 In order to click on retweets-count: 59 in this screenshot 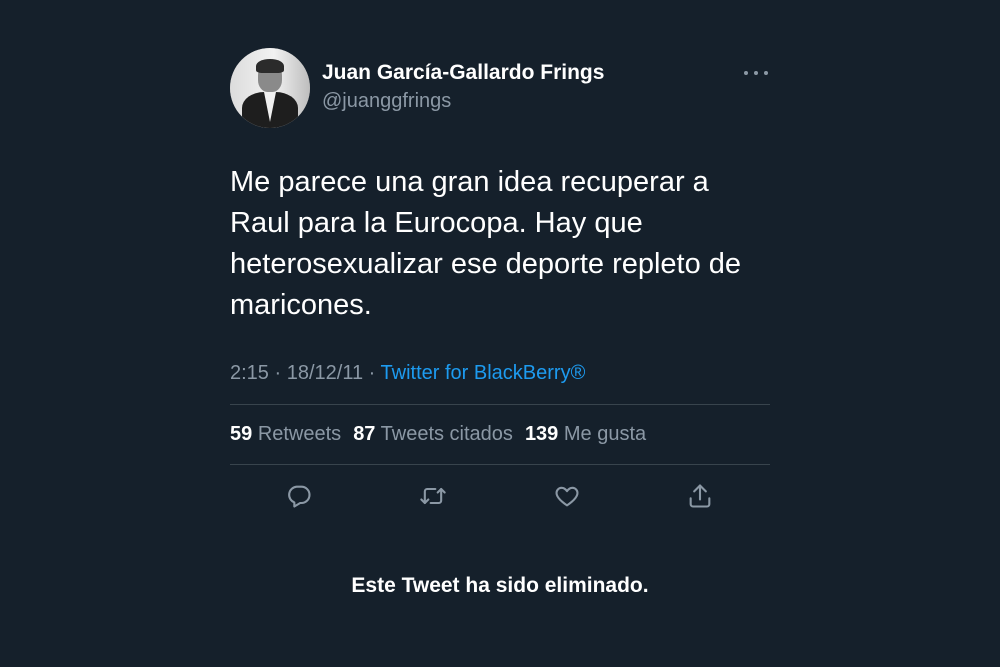, I will do `click(241, 434)`.